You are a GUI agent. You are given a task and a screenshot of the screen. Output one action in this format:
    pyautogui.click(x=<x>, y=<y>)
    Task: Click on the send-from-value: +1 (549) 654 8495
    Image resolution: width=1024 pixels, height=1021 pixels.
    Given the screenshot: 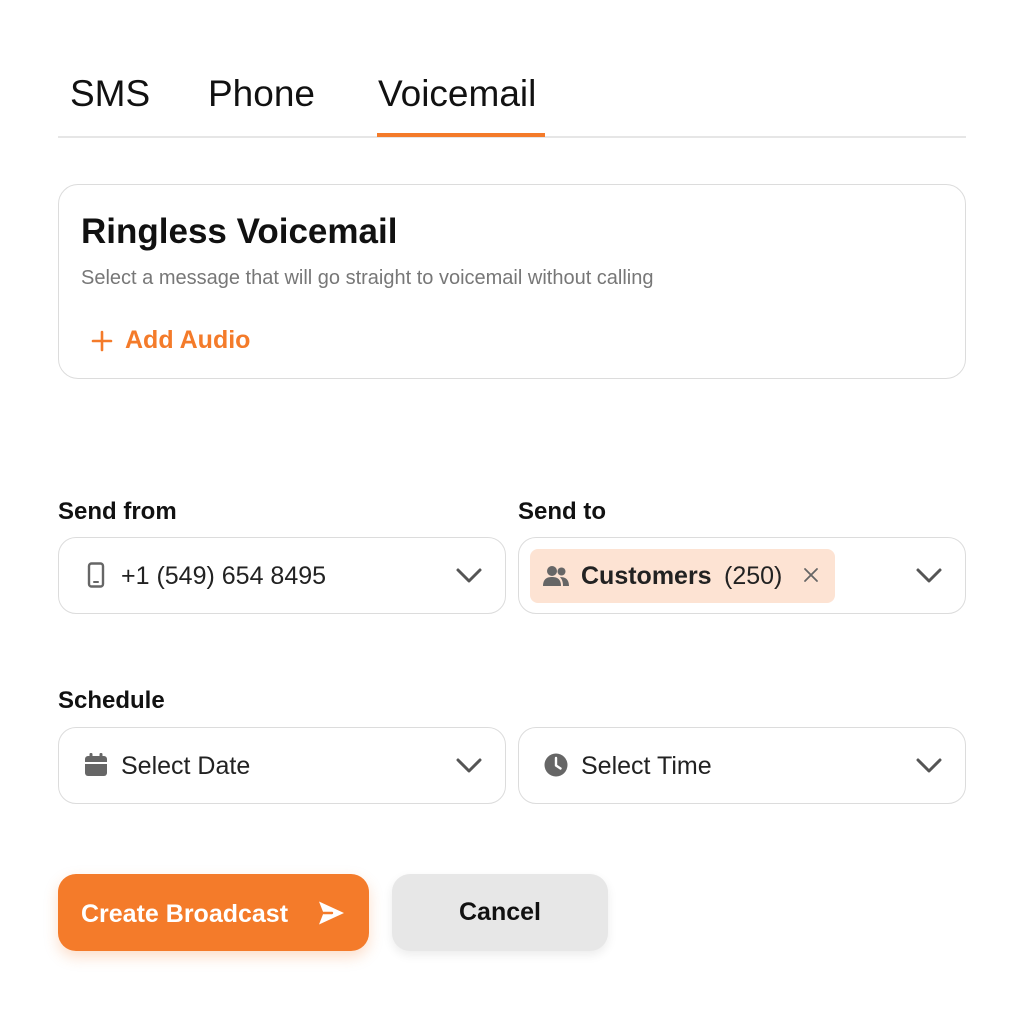 What is the action you would take?
    pyautogui.click(x=224, y=576)
    